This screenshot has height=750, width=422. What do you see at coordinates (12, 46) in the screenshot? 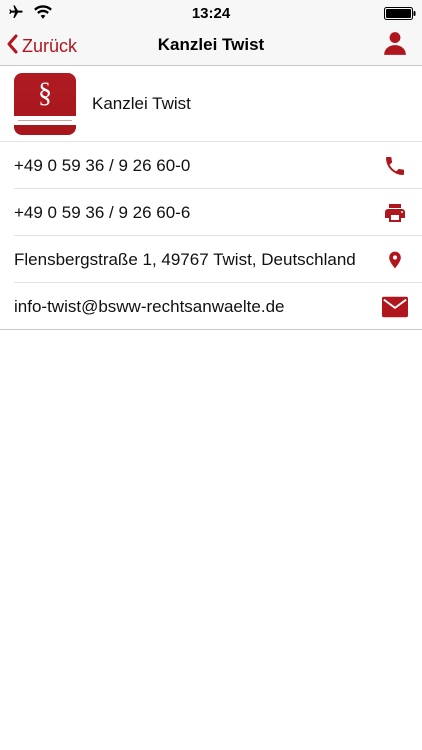
I see `chevron-left-icon` at bounding box center [12, 46].